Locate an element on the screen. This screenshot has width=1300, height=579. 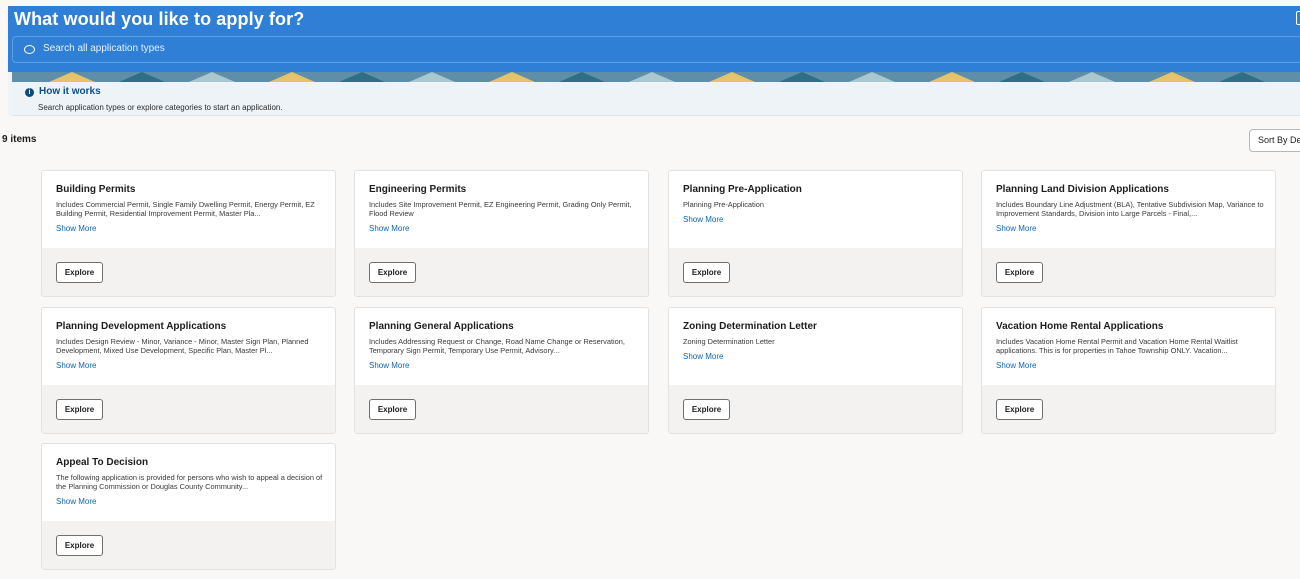
card-description: Planning Pre-Application is located at coordinates (723, 204).